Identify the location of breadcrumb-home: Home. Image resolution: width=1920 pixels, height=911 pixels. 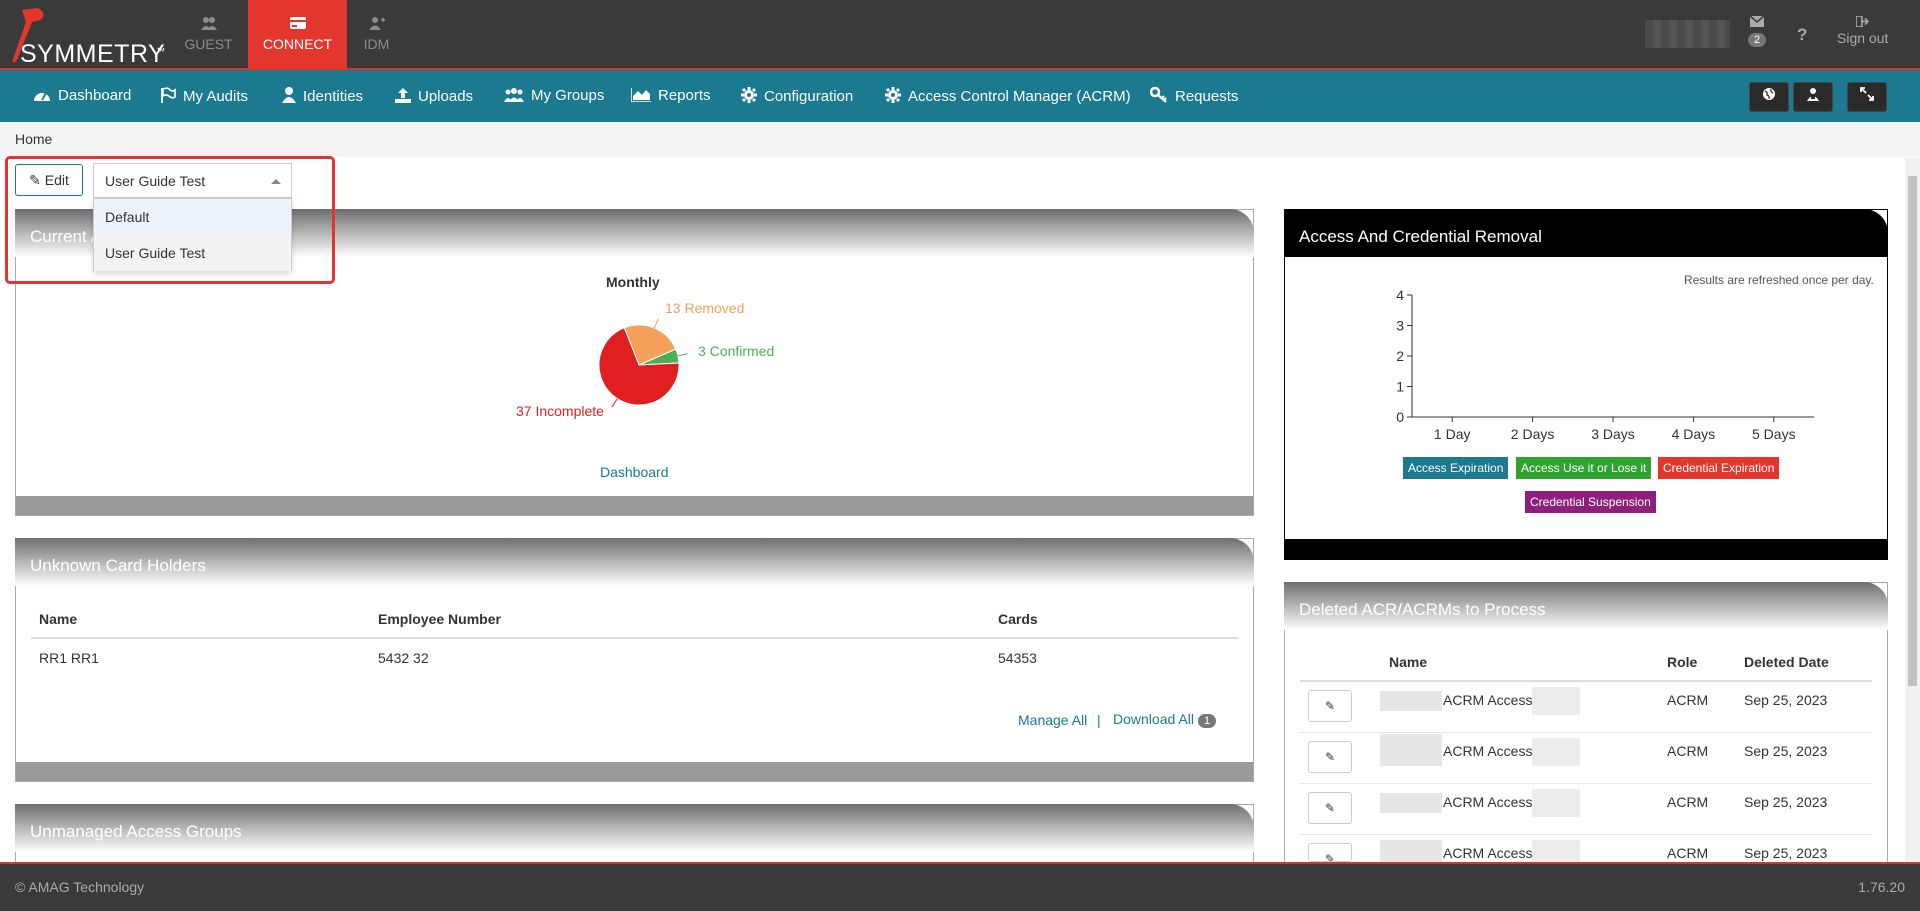
(33, 139).